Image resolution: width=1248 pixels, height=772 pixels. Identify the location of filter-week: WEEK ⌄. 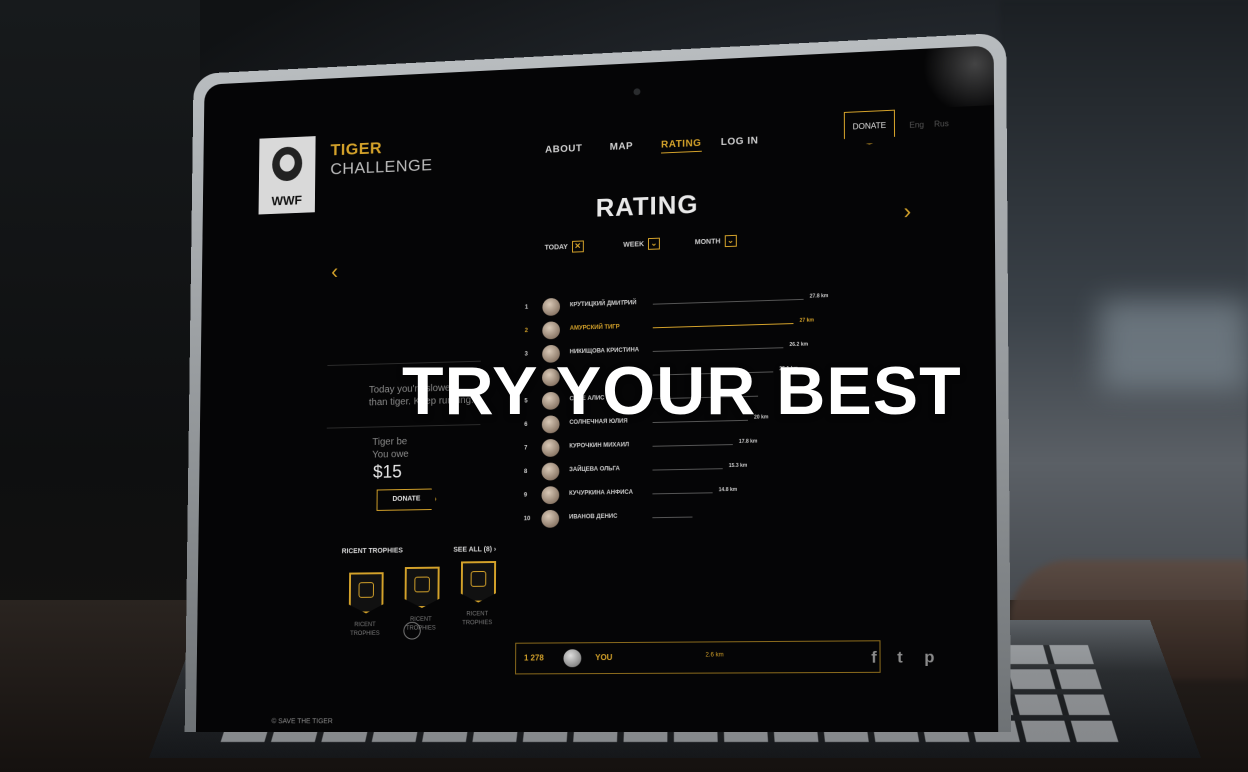
(641, 244).